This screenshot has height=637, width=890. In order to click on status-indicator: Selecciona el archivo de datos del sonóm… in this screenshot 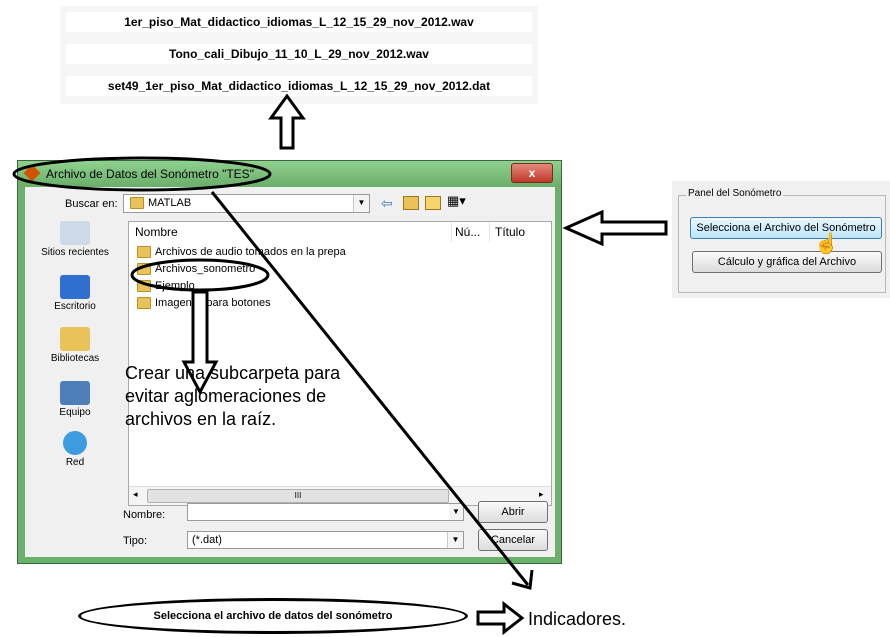, I will do `click(273, 616)`.